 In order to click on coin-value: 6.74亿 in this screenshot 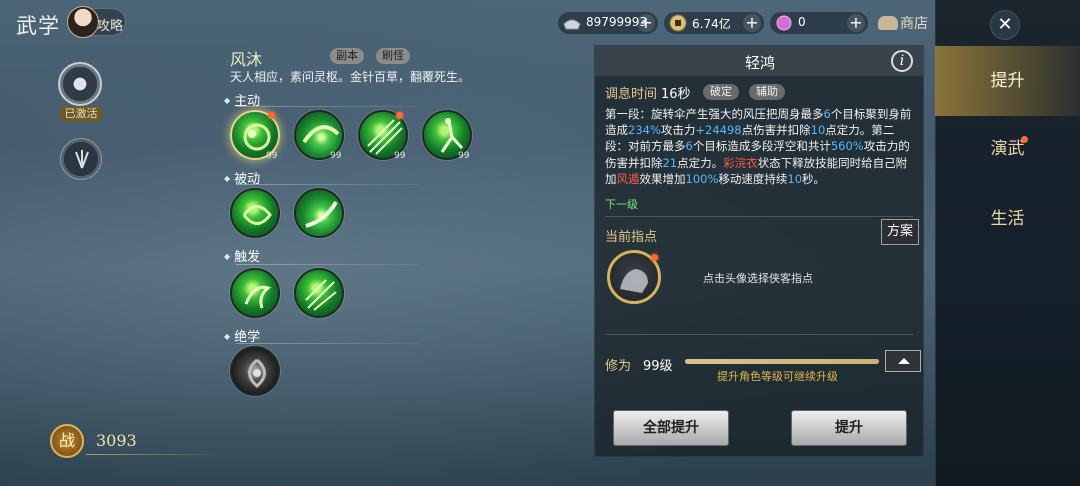, I will do `click(711, 24)`.